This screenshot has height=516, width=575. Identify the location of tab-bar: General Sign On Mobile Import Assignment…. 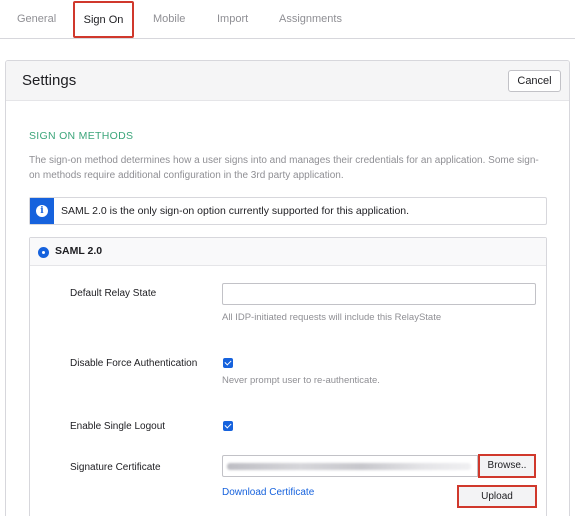
(287, 19).